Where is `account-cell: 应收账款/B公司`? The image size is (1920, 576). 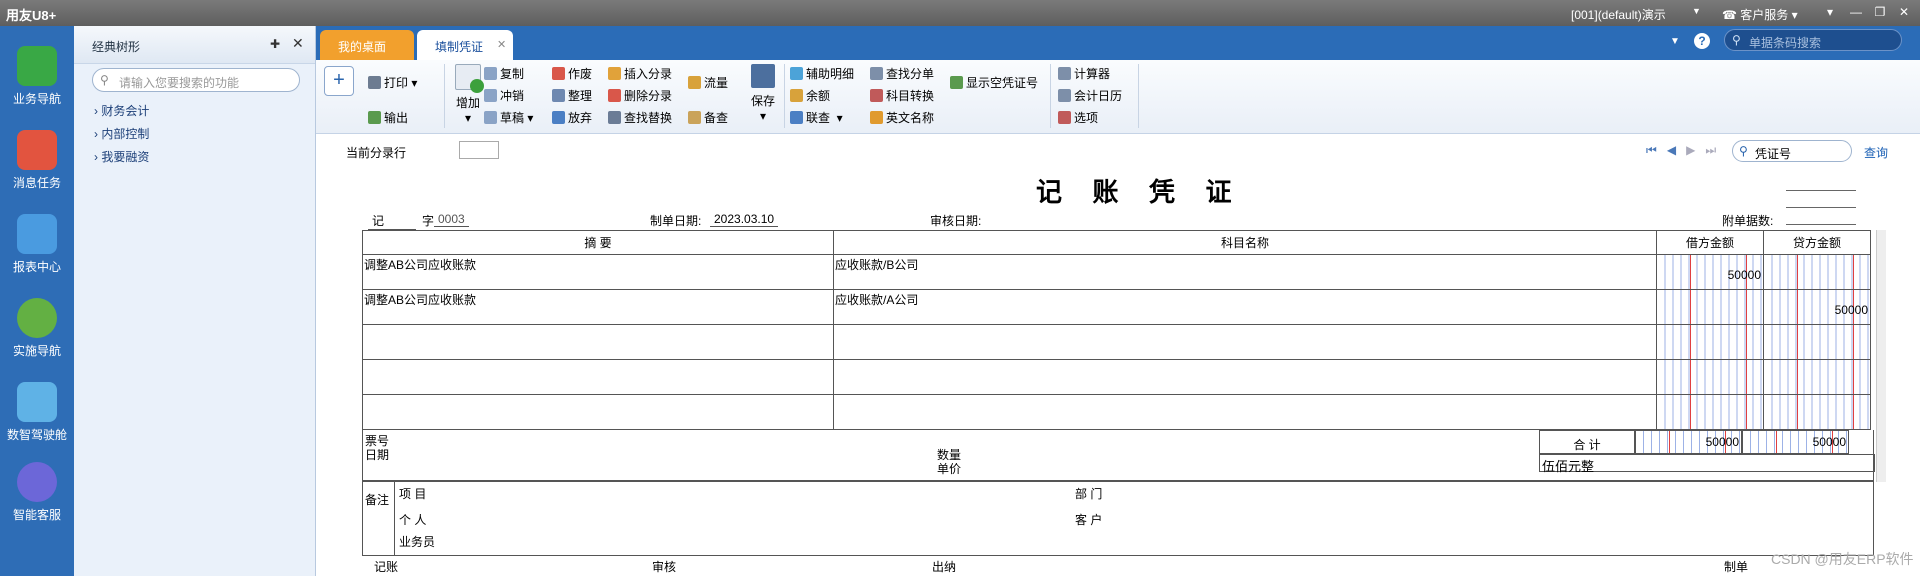 account-cell: 应收账款/B公司 is located at coordinates (1245, 272).